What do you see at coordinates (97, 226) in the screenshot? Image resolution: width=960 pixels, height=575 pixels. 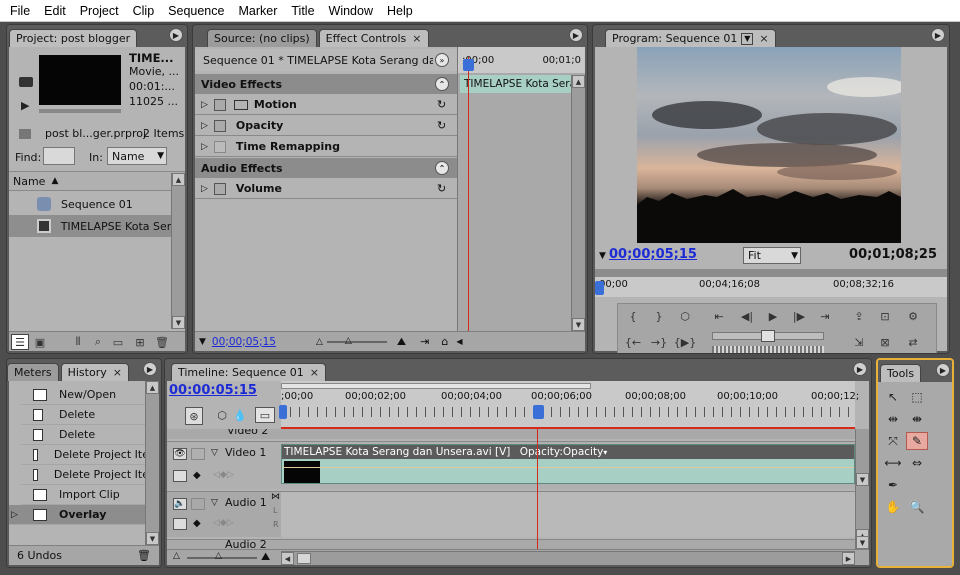 I see `list-item: TIMELAPSE Kota Seran` at bounding box center [97, 226].